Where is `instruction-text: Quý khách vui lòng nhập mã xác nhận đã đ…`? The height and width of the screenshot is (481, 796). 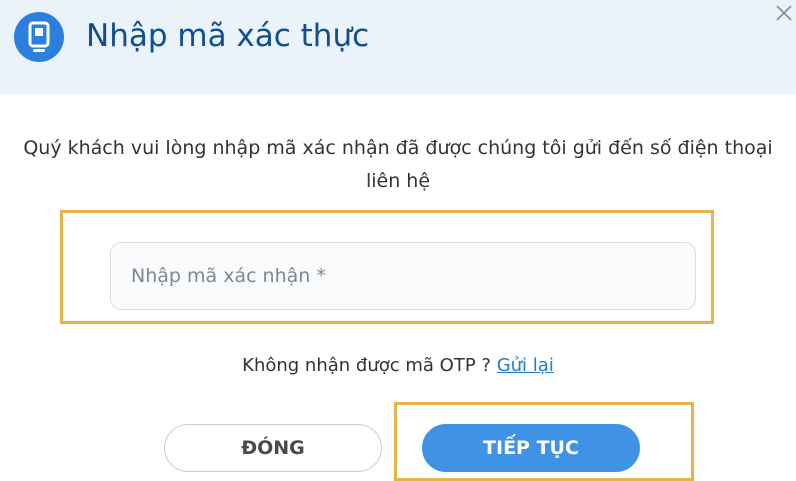
instruction-text: Quý khách vui lòng nhập mã xác nhận đã đ… is located at coordinates (398, 164).